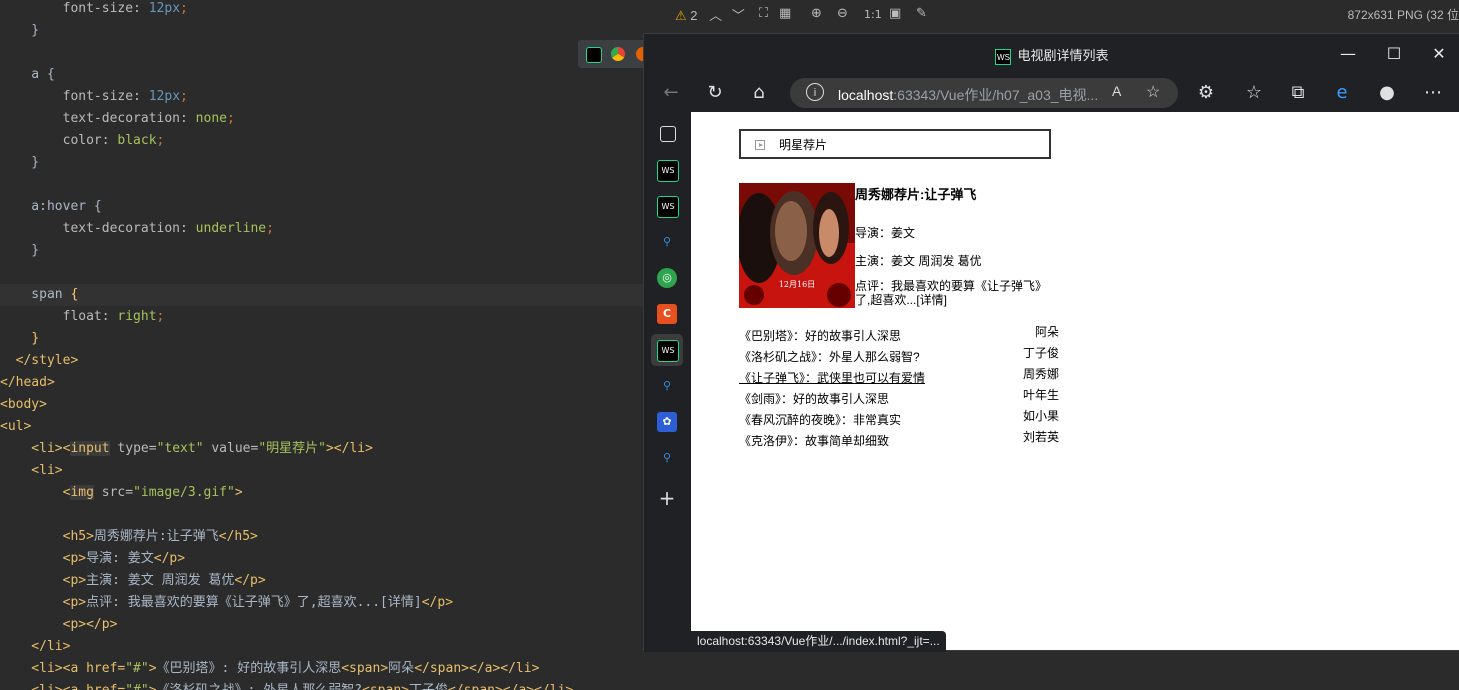  Describe the element at coordinates (668, 351) in the screenshot. I see `tab-webstorm-3: WS` at that location.